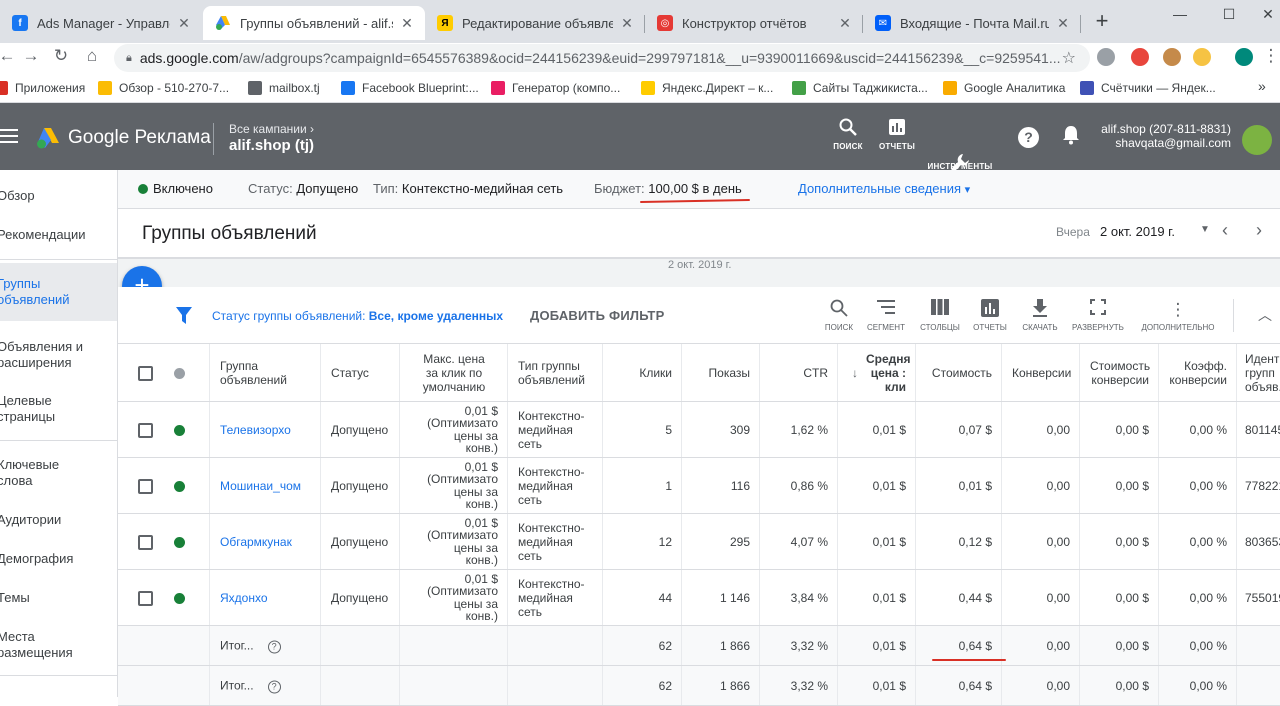  I want to click on reports-button: ОТЧЕТЫ, so click(990, 315).